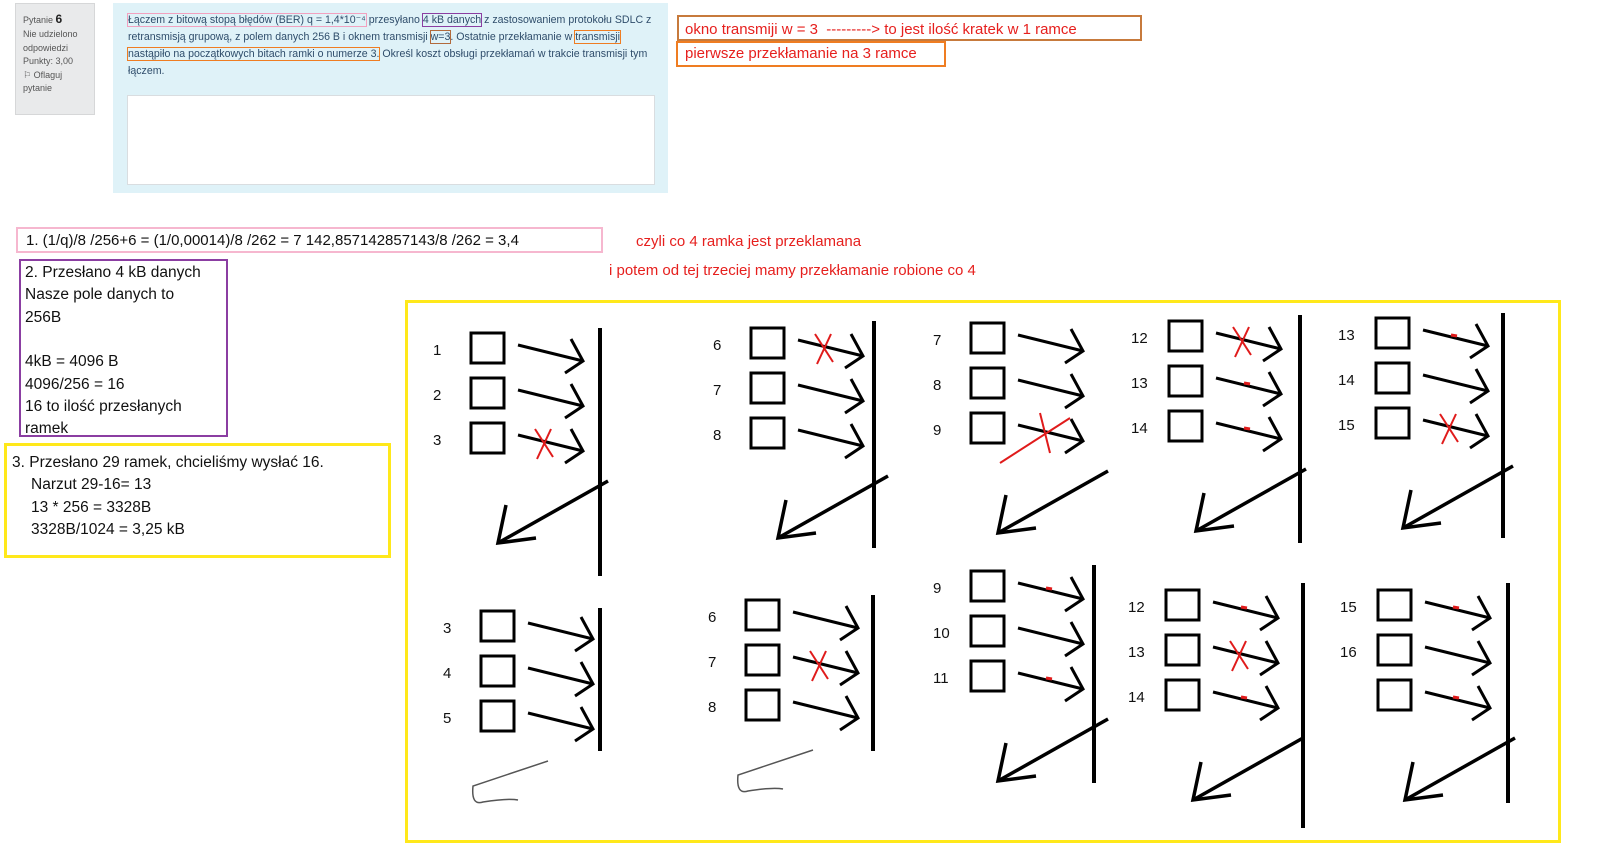  What do you see at coordinates (27, 74) in the screenshot?
I see `flag-icon: ⚐` at bounding box center [27, 74].